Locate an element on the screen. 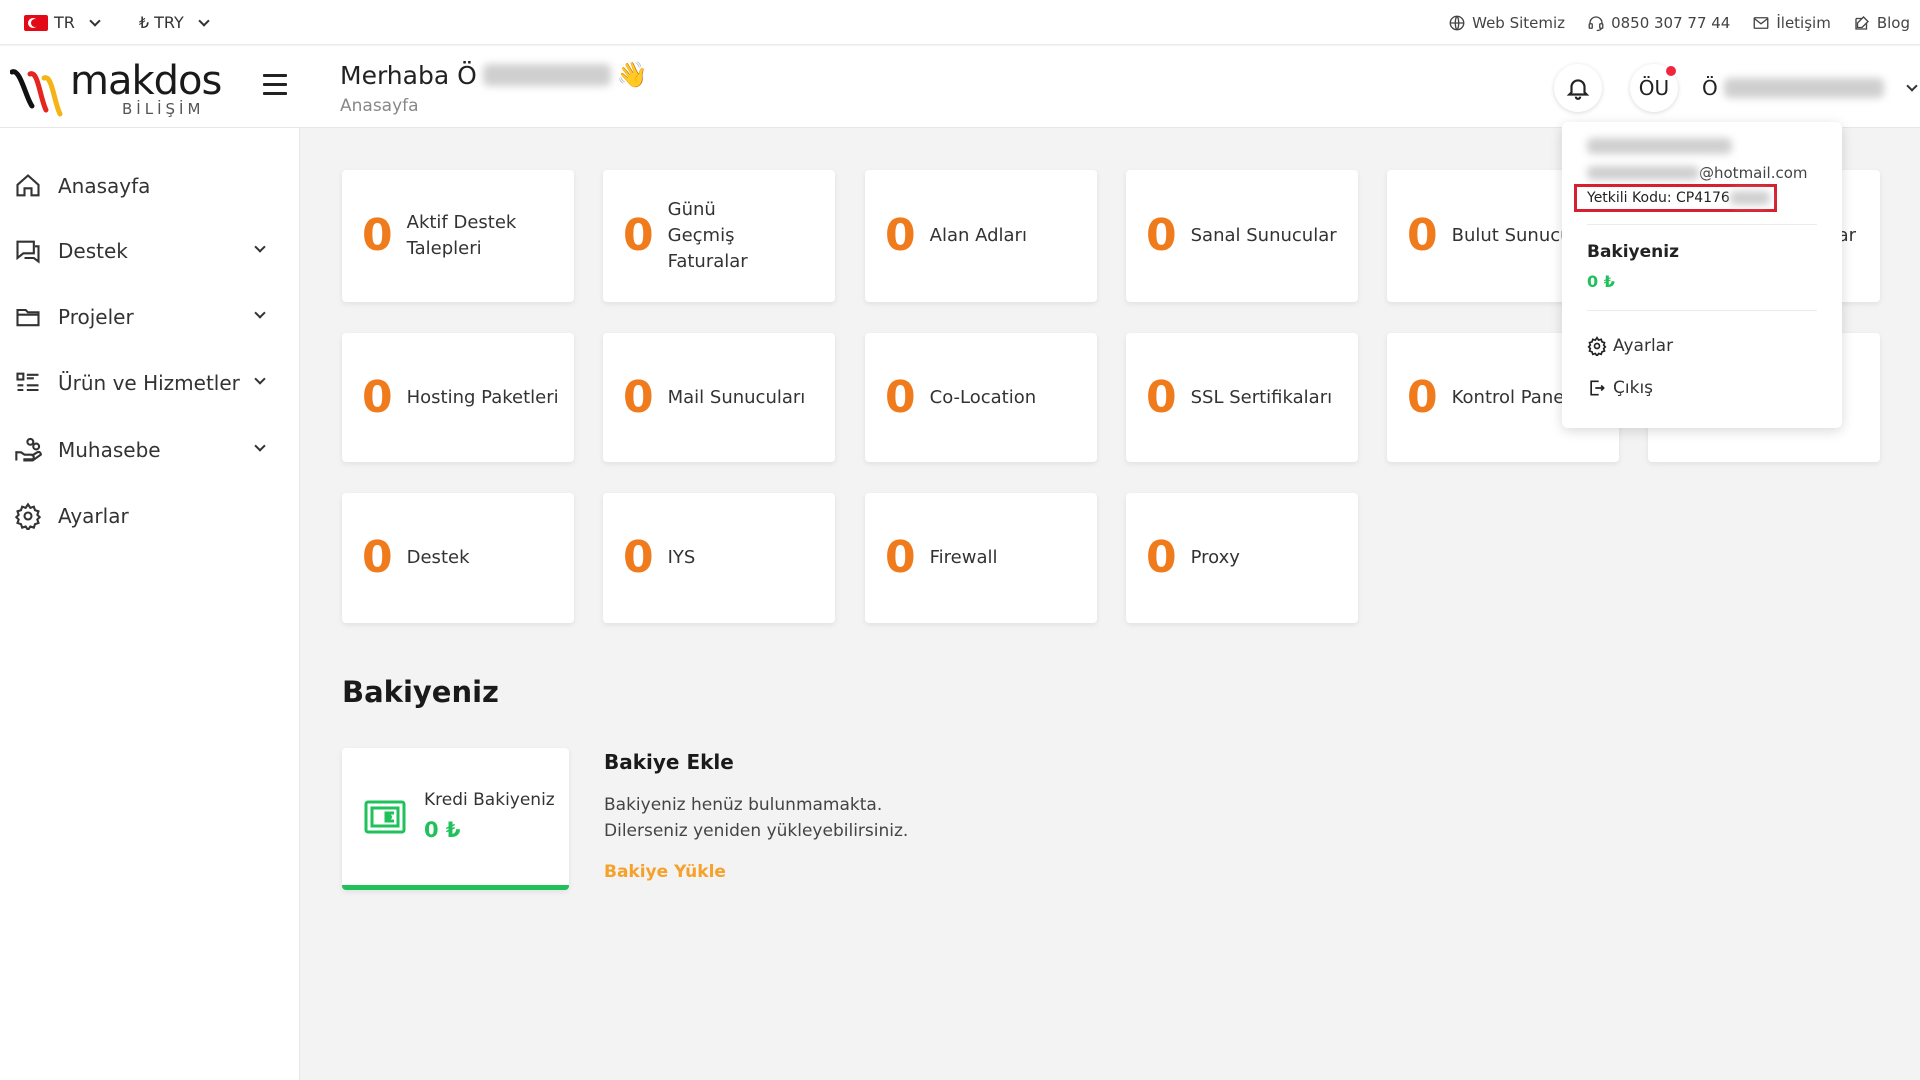 Image resolution: width=1920 pixels, height=1080 pixels. notification-dot is located at coordinates (1671, 71).